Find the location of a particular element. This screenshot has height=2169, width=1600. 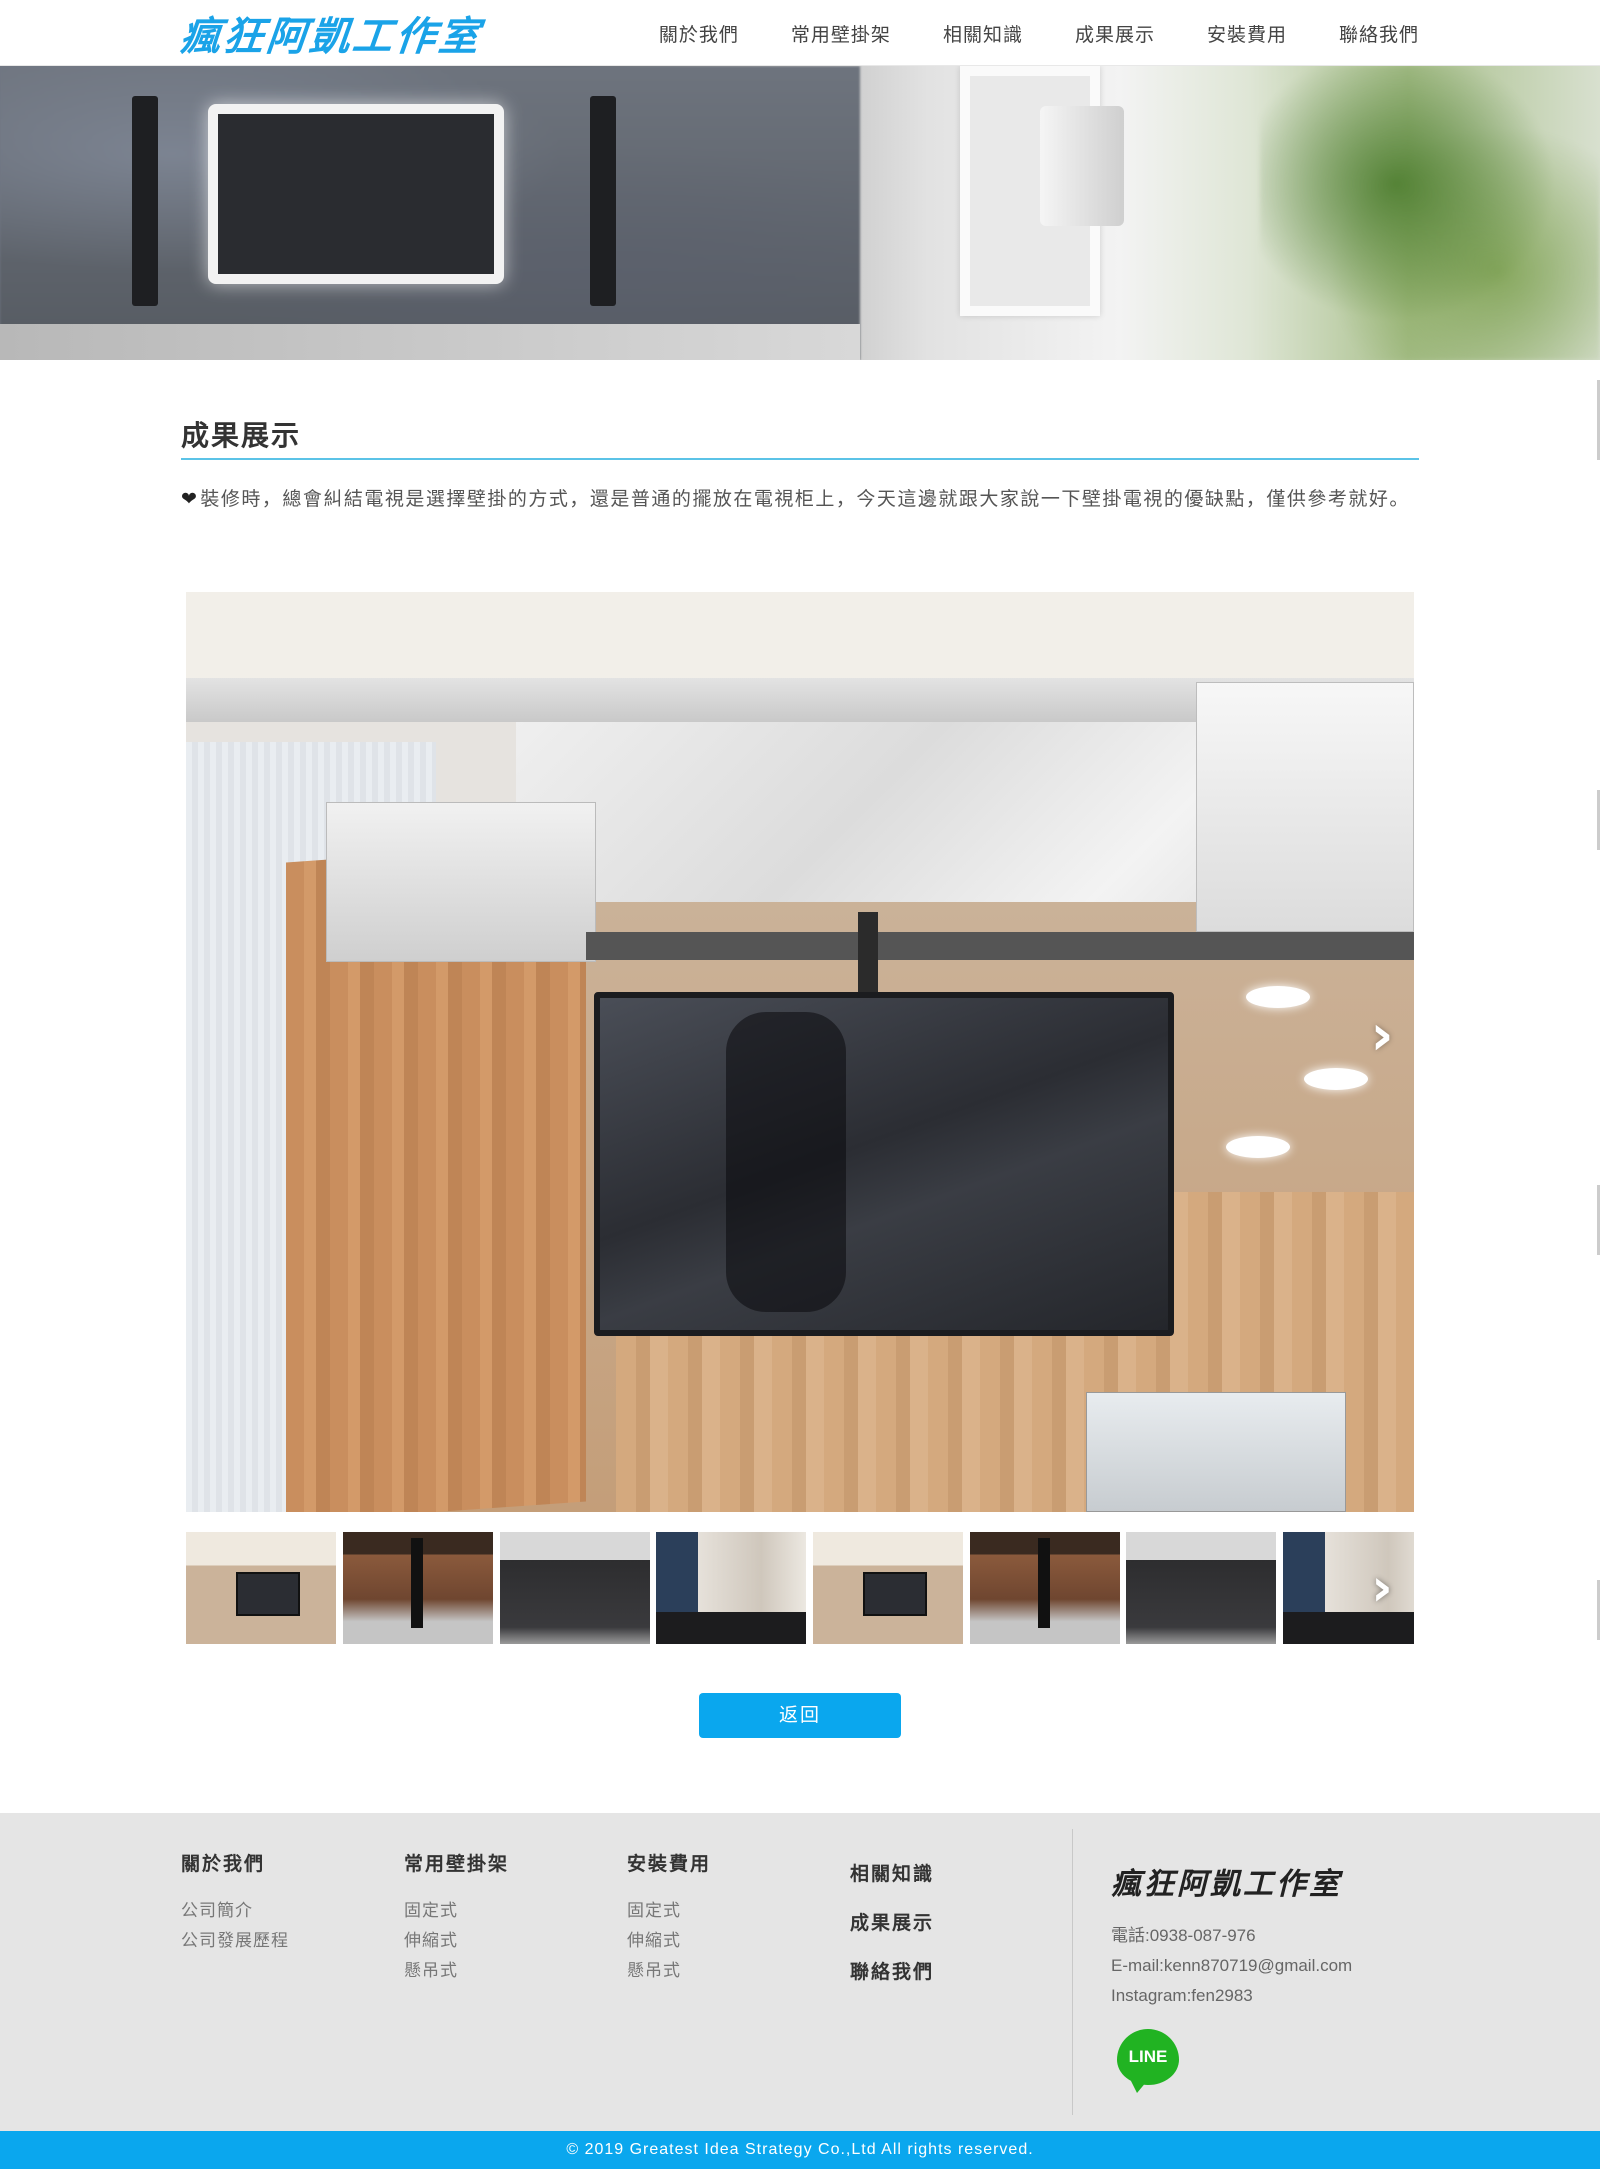

footer-col-title: 安裝費用 is located at coordinates (669, 1862).